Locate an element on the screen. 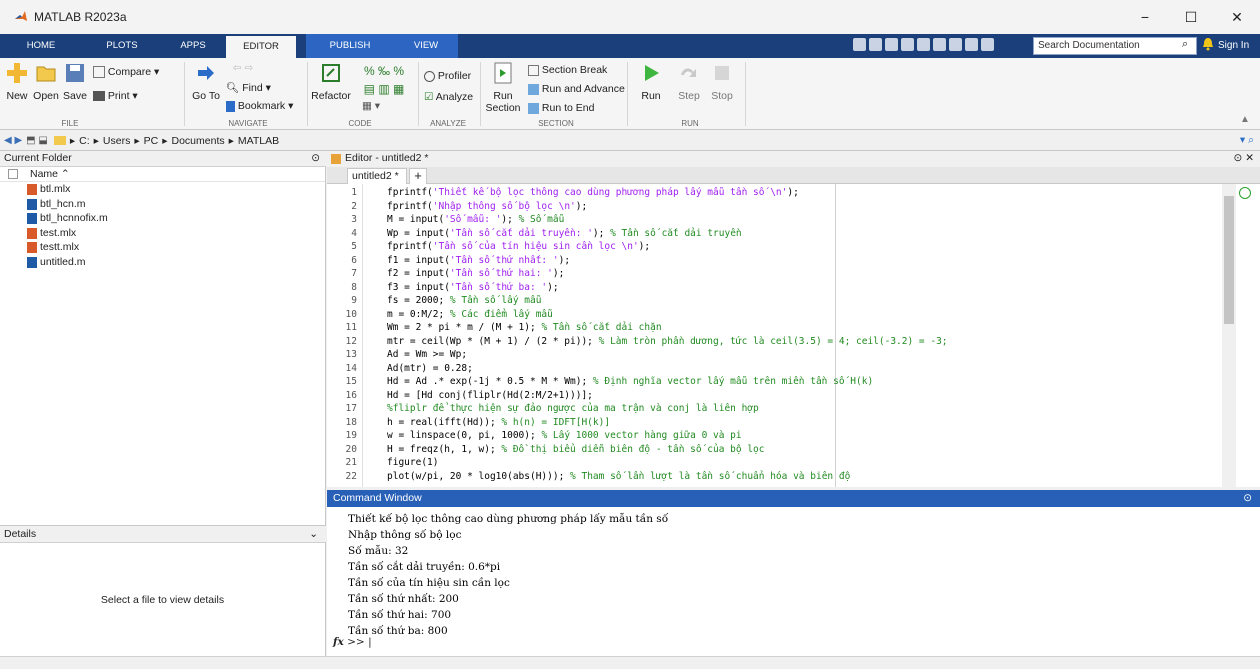  new-tab-button: + is located at coordinates (418, 176).